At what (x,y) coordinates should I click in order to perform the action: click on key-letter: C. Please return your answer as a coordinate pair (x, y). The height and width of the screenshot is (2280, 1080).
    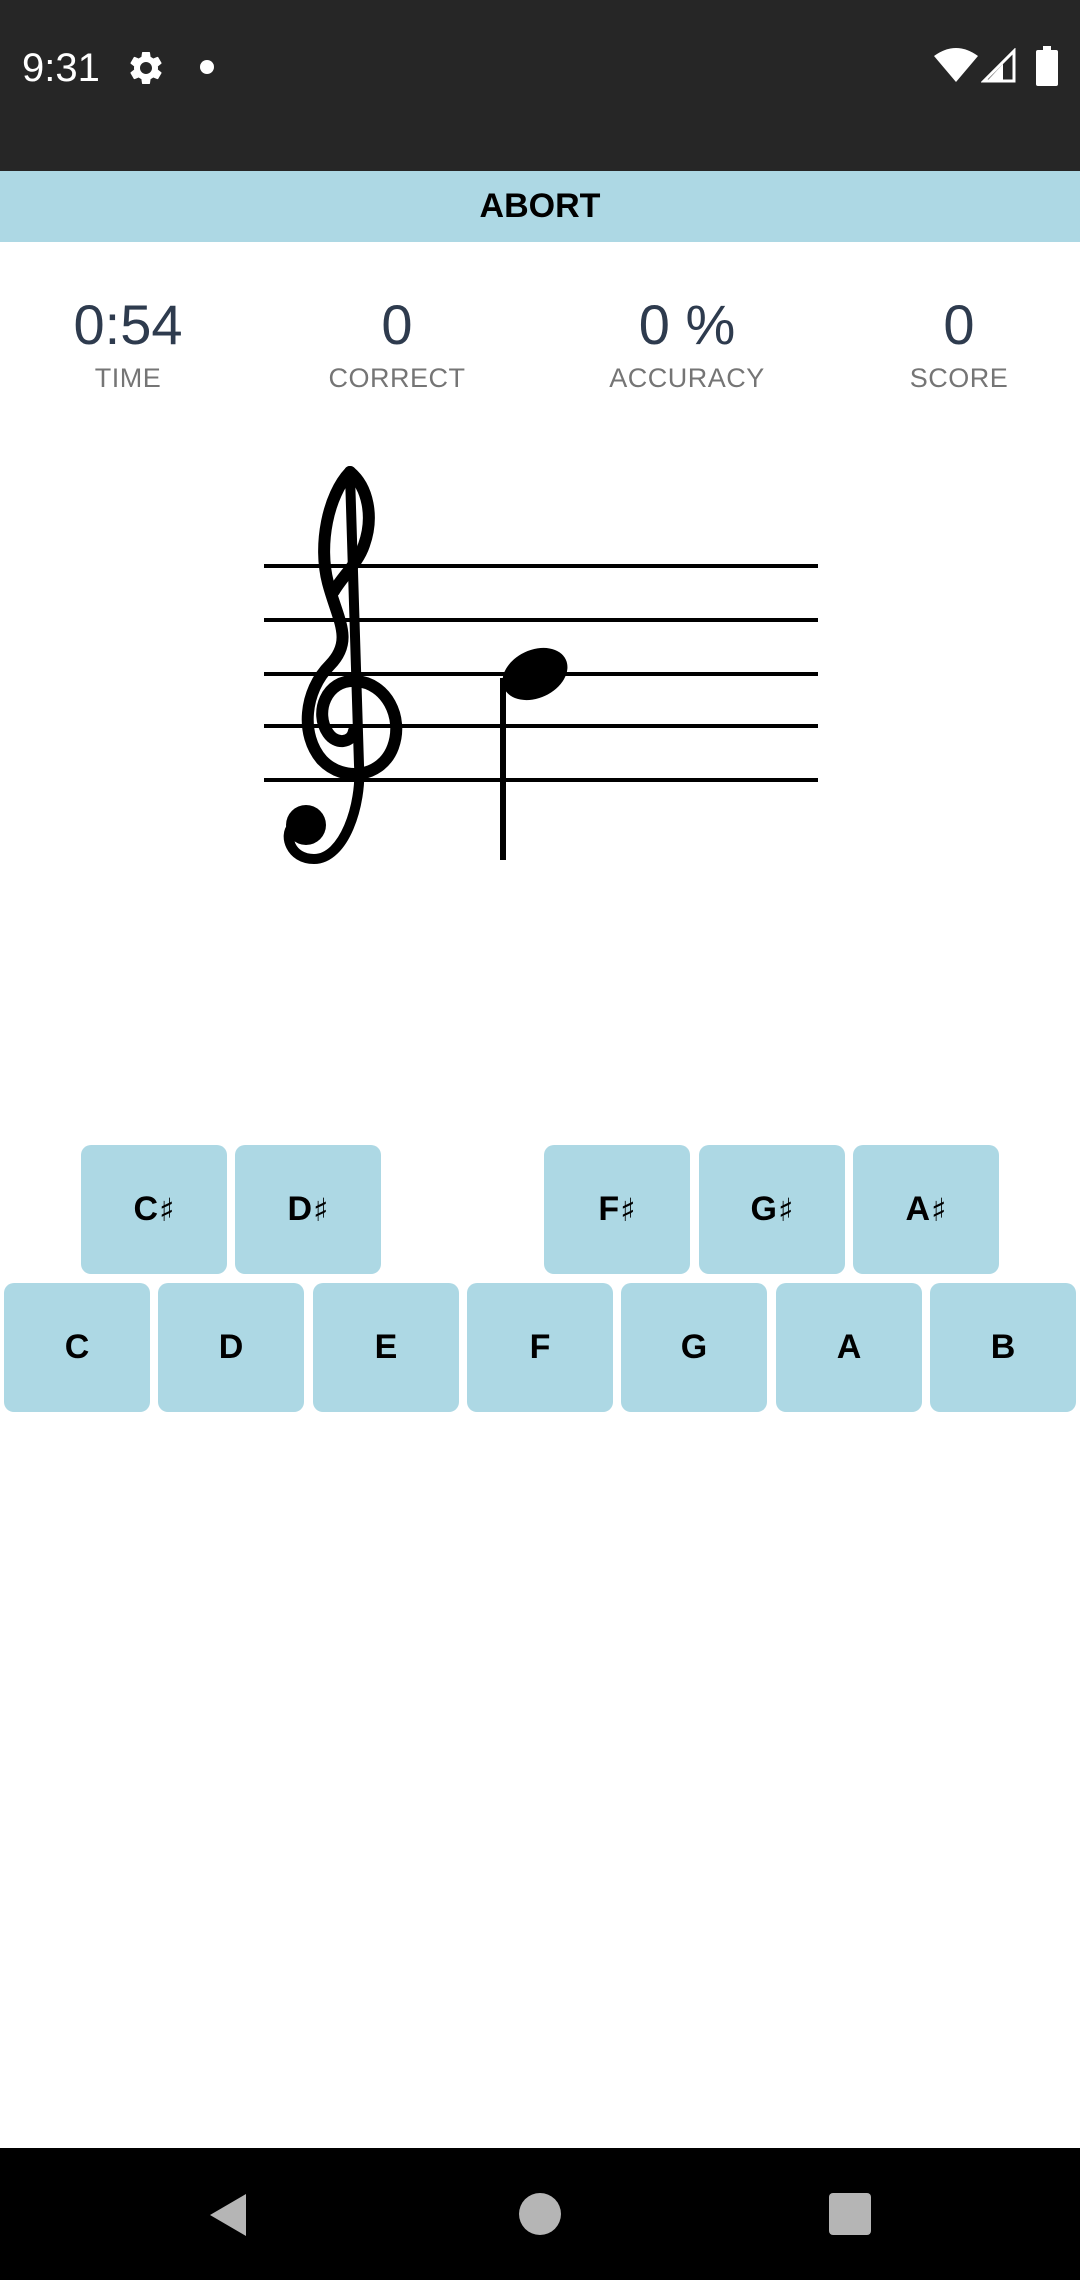
    Looking at the image, I should click on (146, 1209).